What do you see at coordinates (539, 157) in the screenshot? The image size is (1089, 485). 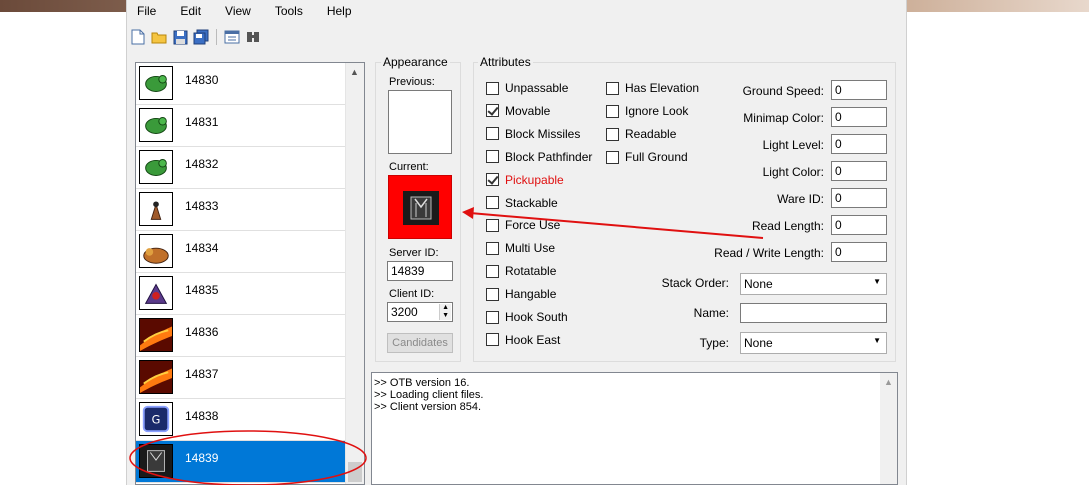 I see `checkbox-block-pathfinder: Block Pathfinder` at bounding box center [539, 157].